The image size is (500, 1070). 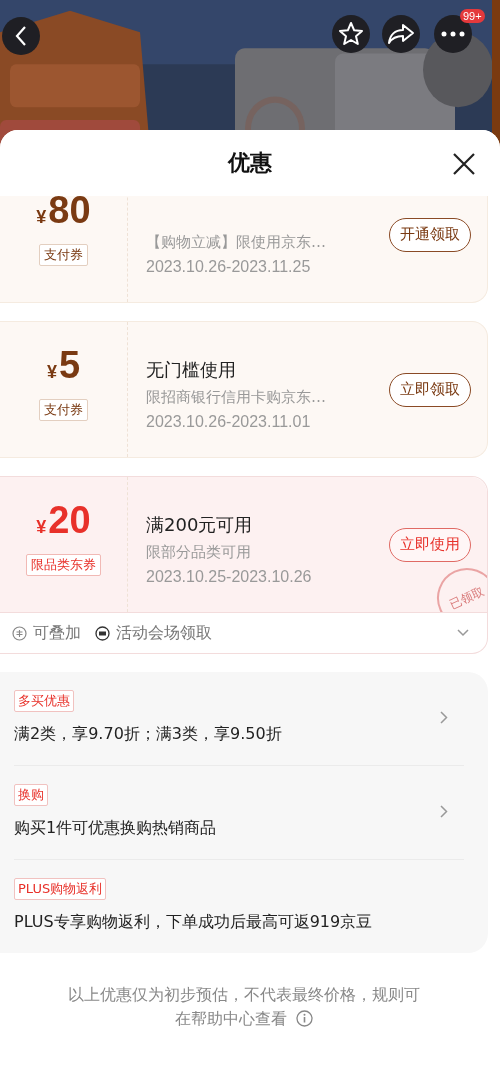 What do you see at coordinates (164, 633) in the screenshot?
I see `coupon-feature: 活动会场领取` at bounding box center [164, 633].